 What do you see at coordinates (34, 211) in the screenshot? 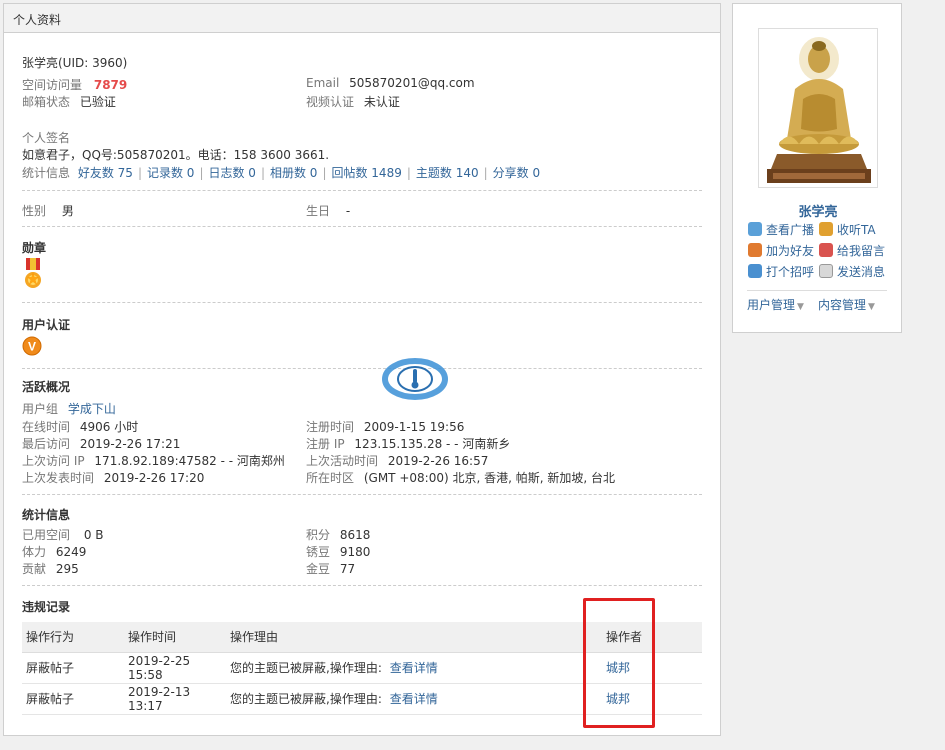
I see `gender-label: 性别` at bounding box center [34, 211].